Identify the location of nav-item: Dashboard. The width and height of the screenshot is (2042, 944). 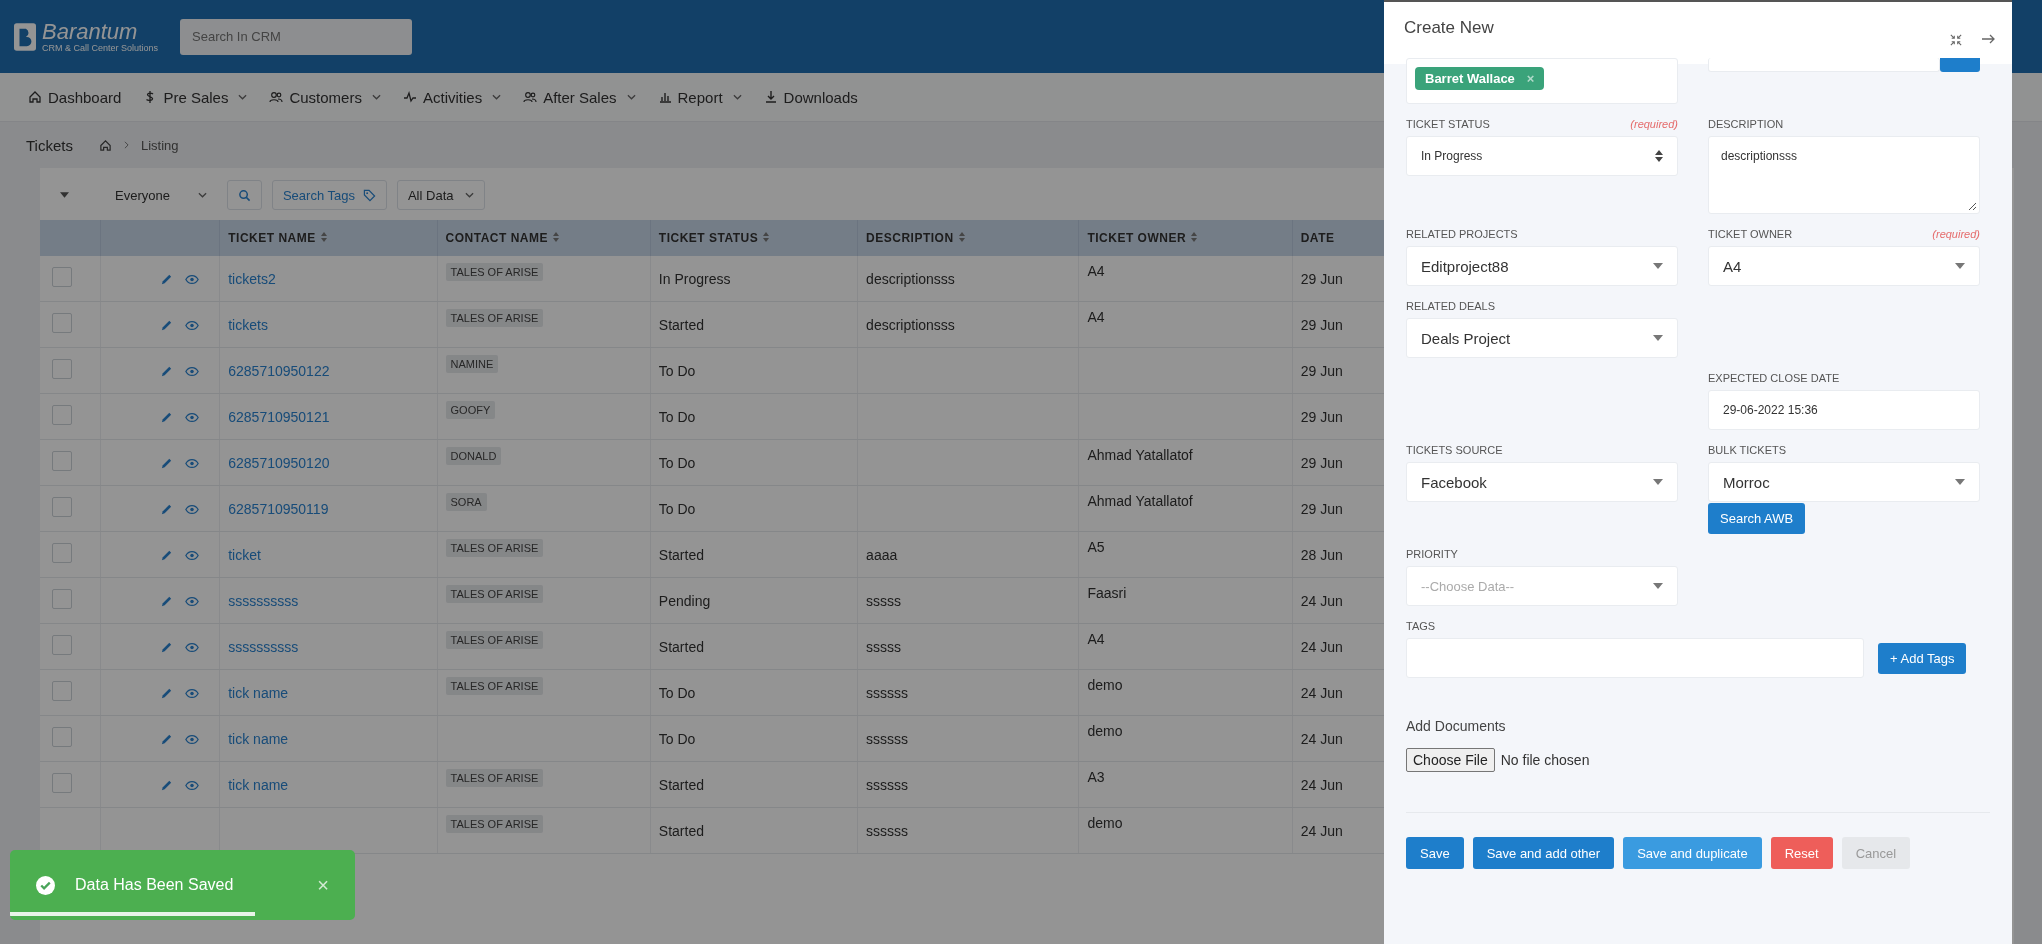
(75, 97).